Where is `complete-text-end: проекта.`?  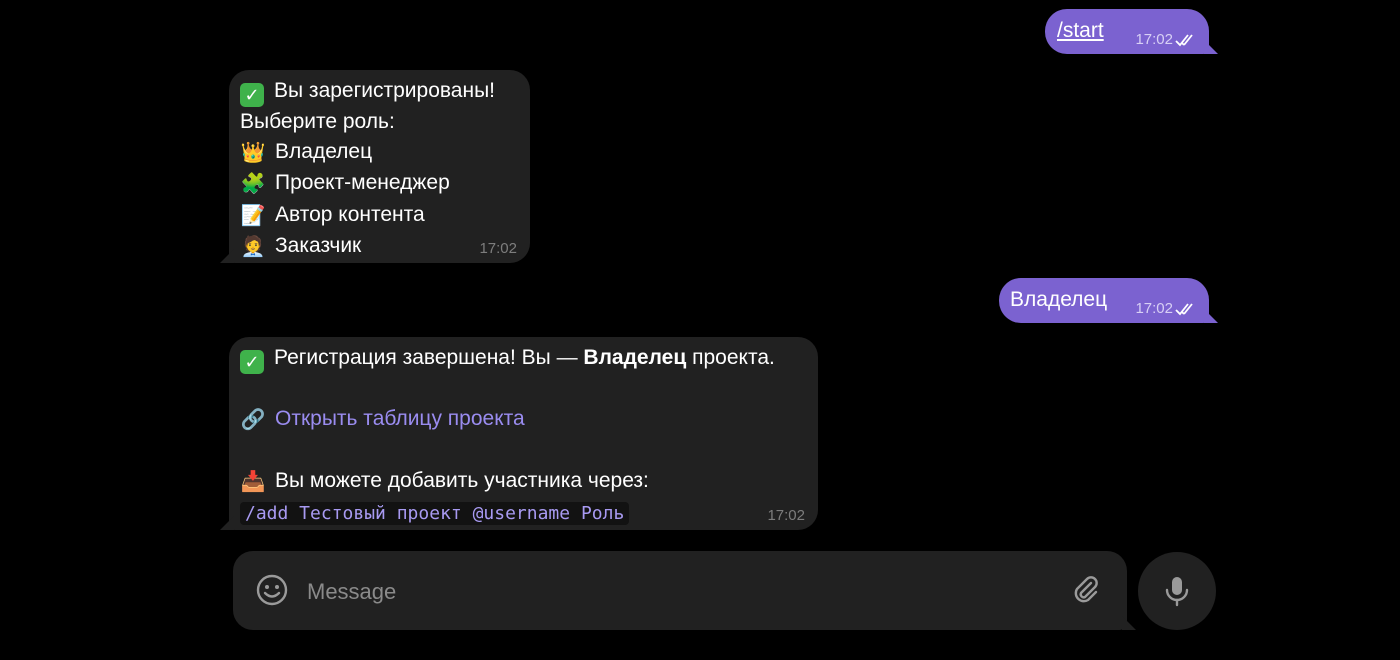
complete-text-end: проекта. is located at coordinates (730, 357).